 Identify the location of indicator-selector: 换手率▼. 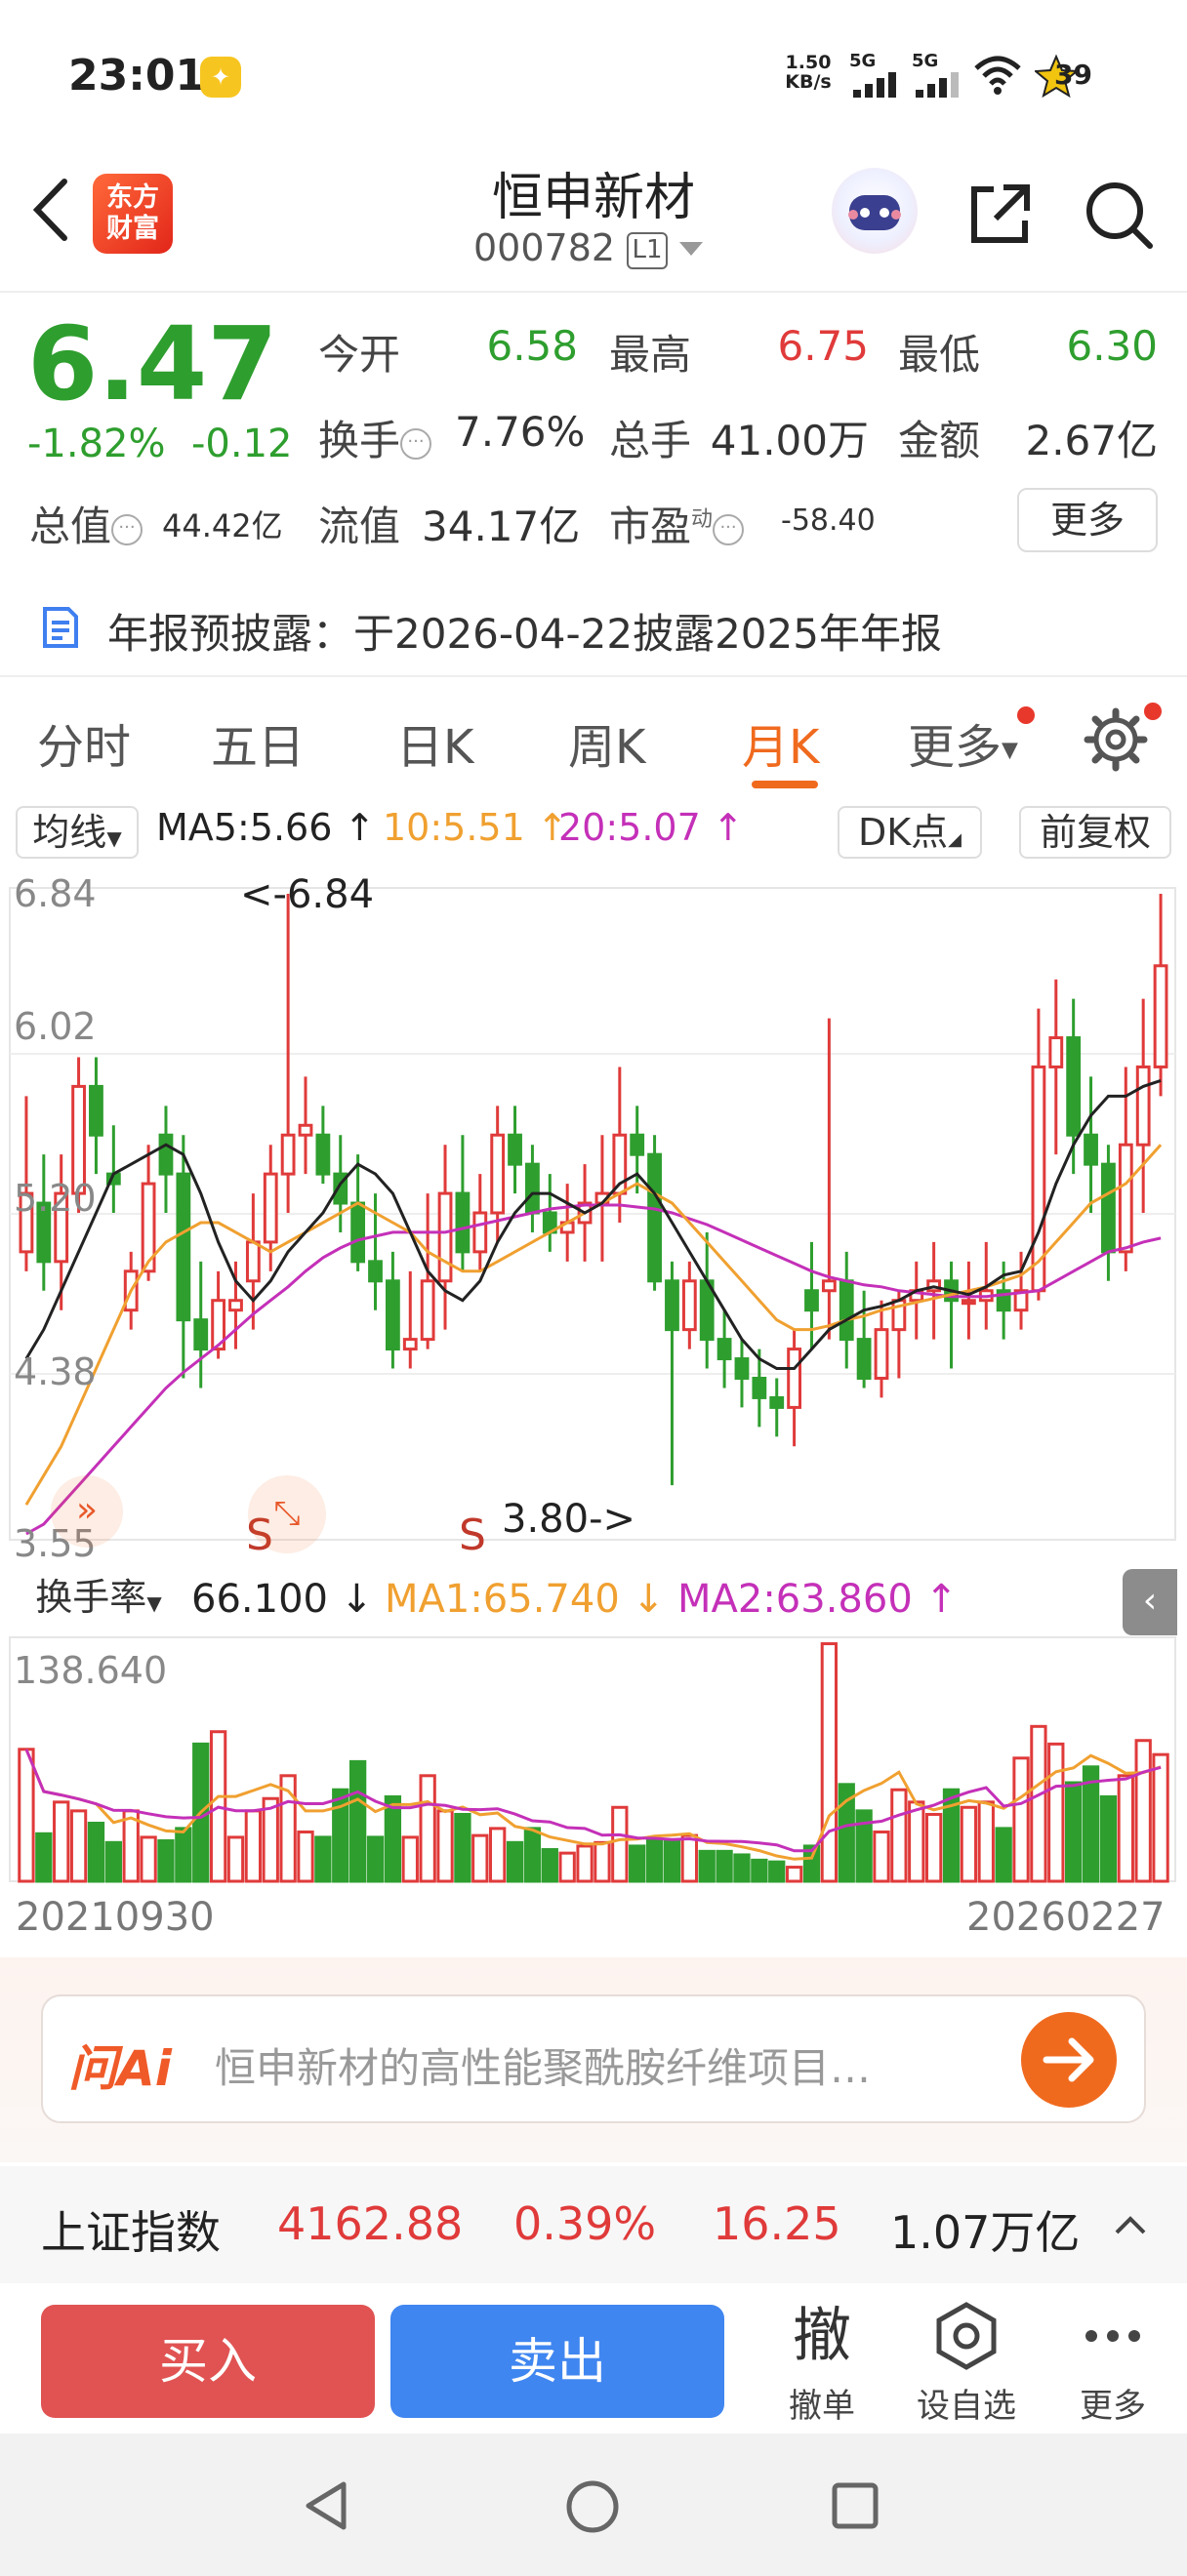
(98, 1600).